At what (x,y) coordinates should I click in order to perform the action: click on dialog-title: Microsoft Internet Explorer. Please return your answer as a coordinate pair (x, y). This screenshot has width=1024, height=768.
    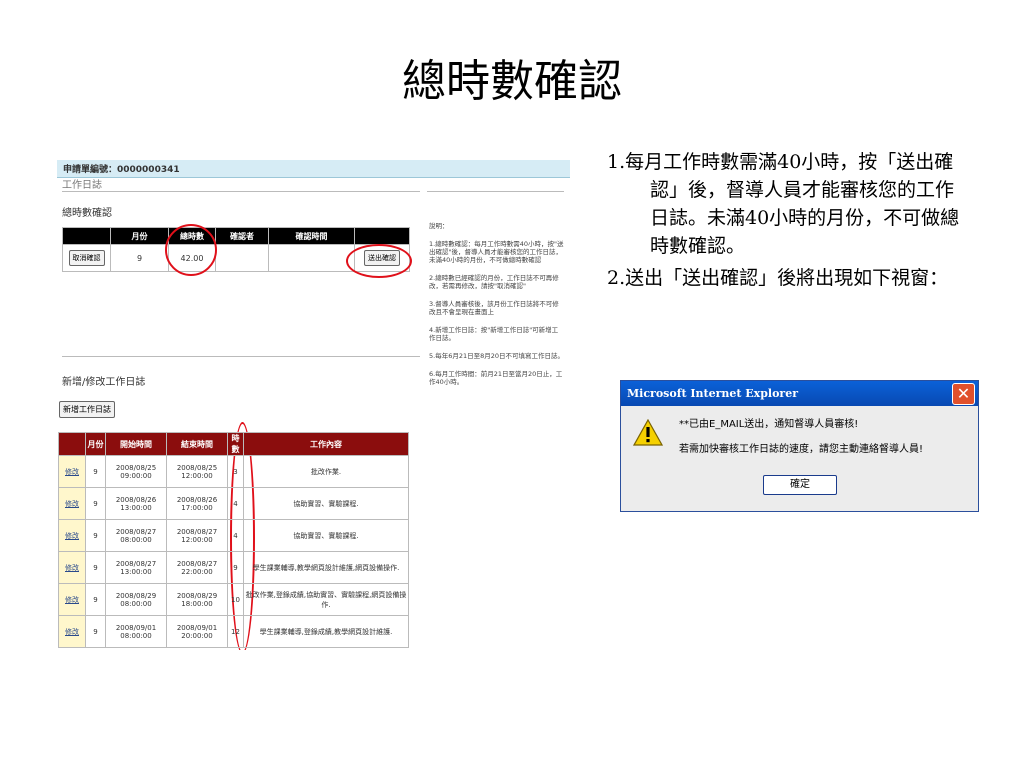
    Looking at the image, I should click on (713, 393).